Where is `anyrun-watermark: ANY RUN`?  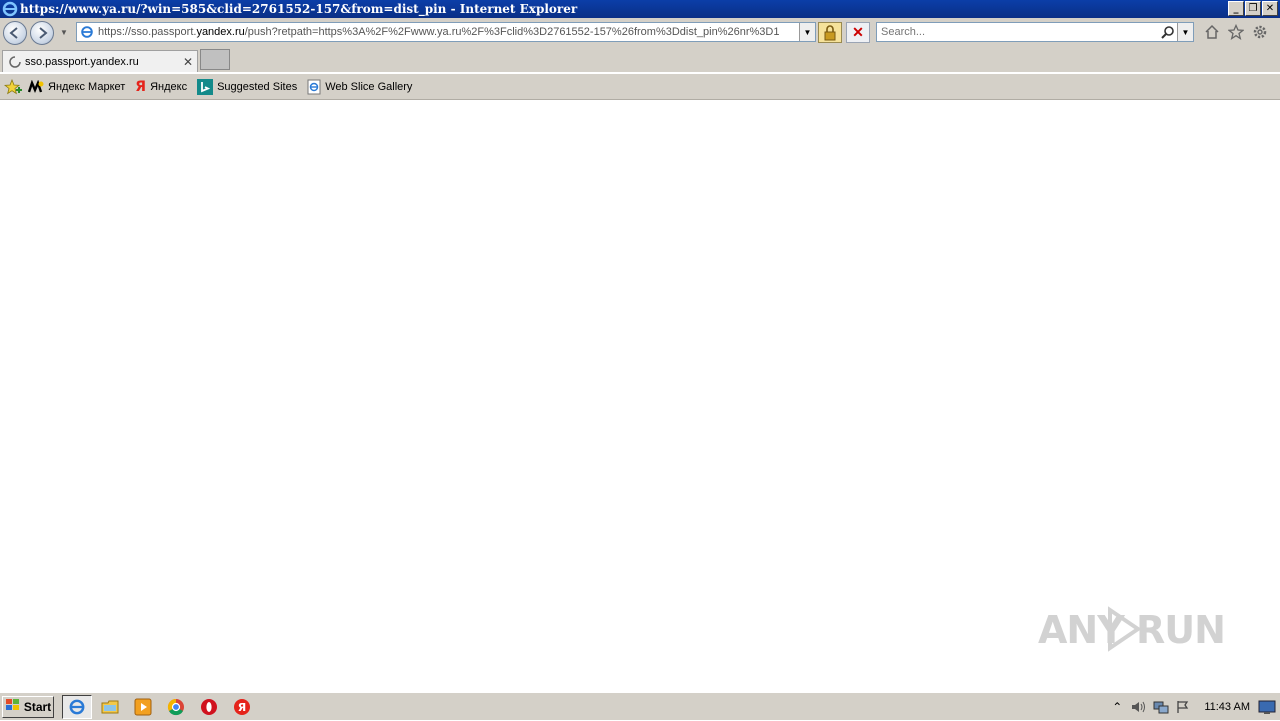
anyrun-watermark: ANY RUN is located at coordinates (1132, 629).